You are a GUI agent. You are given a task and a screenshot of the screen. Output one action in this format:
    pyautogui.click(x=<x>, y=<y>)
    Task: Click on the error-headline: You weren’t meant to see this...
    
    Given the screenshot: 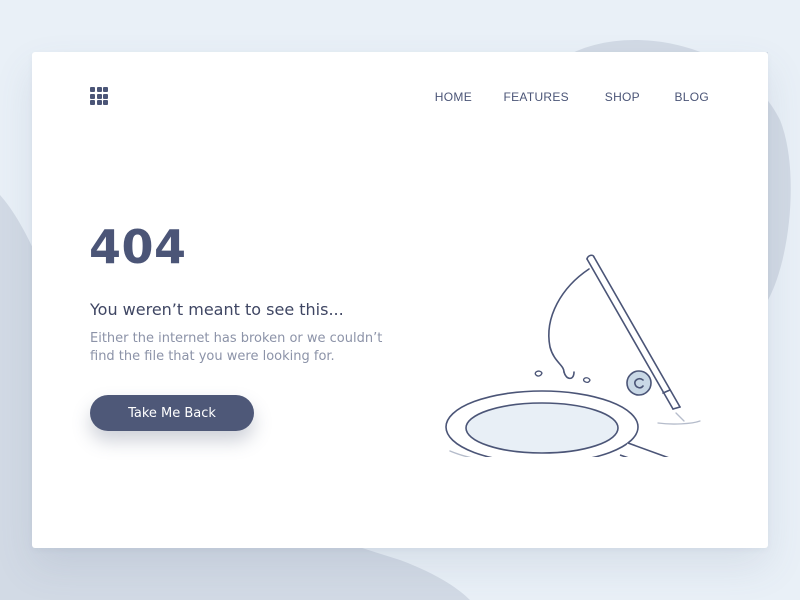 What is the action you would take?
    pyautogui.click(x=217, y=309)
    